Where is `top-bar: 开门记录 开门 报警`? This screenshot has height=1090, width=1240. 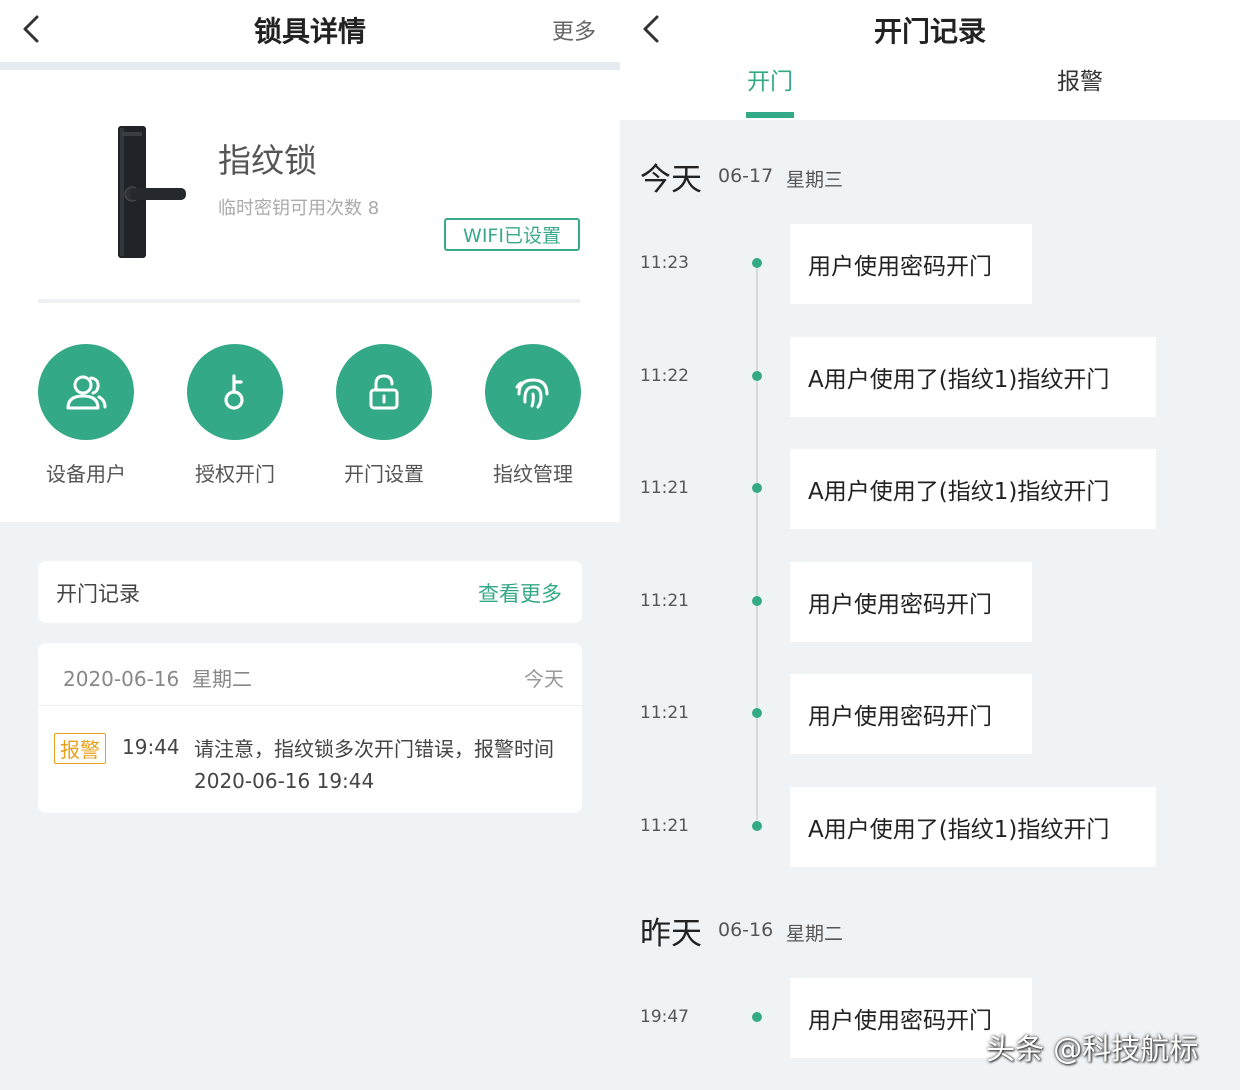
top-bar: 开门记录 开门 报警 is located at coordinates (930, 60).